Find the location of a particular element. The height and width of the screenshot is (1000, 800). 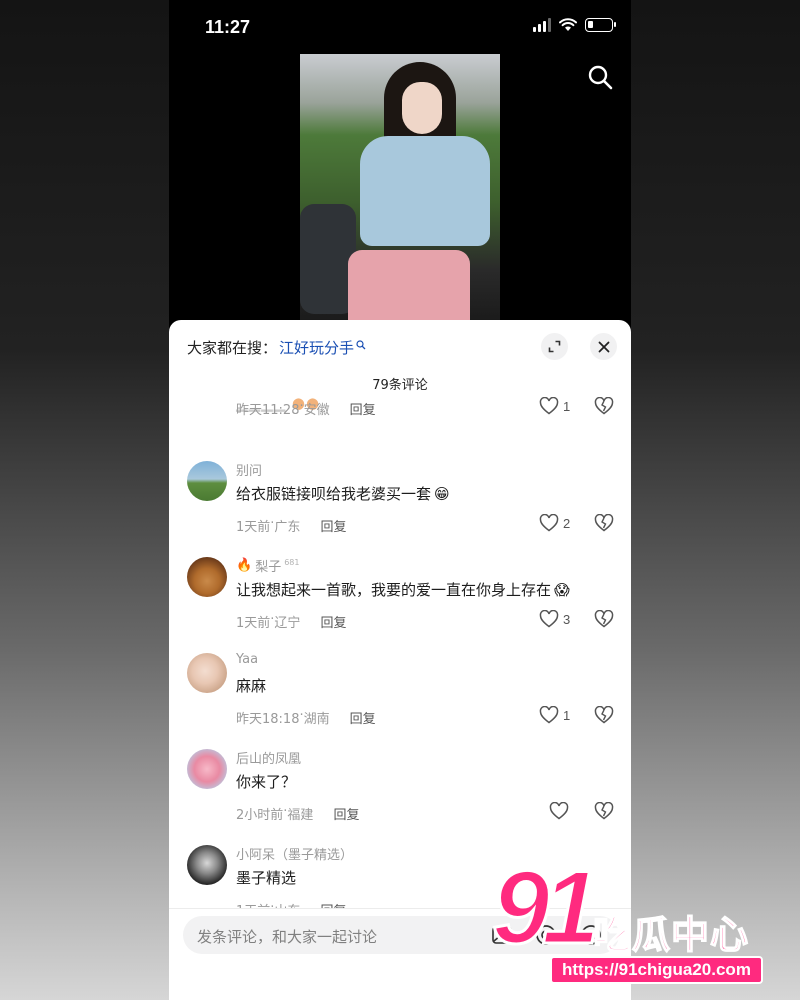

close-icon is located at coordinates (603, 346).